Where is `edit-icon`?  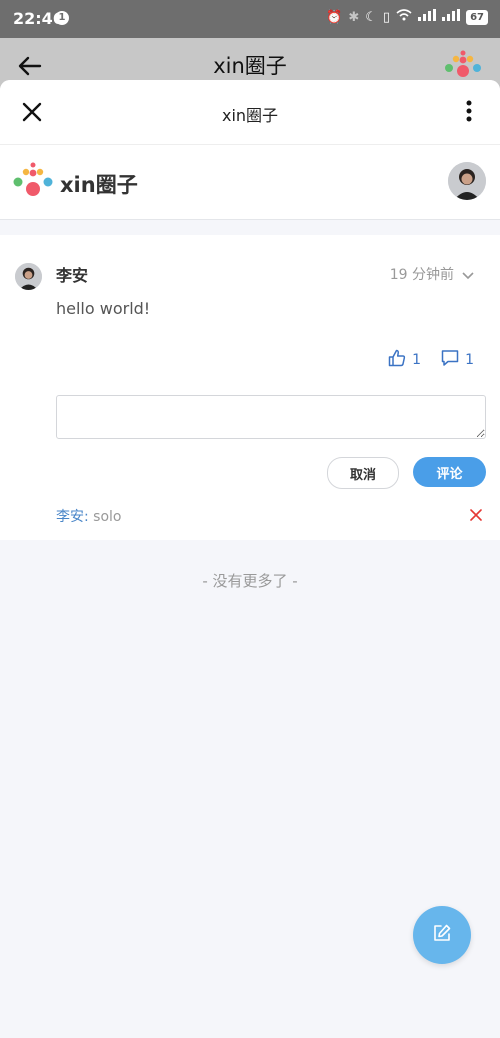
edit-icon is located at coordinates (442, 935).